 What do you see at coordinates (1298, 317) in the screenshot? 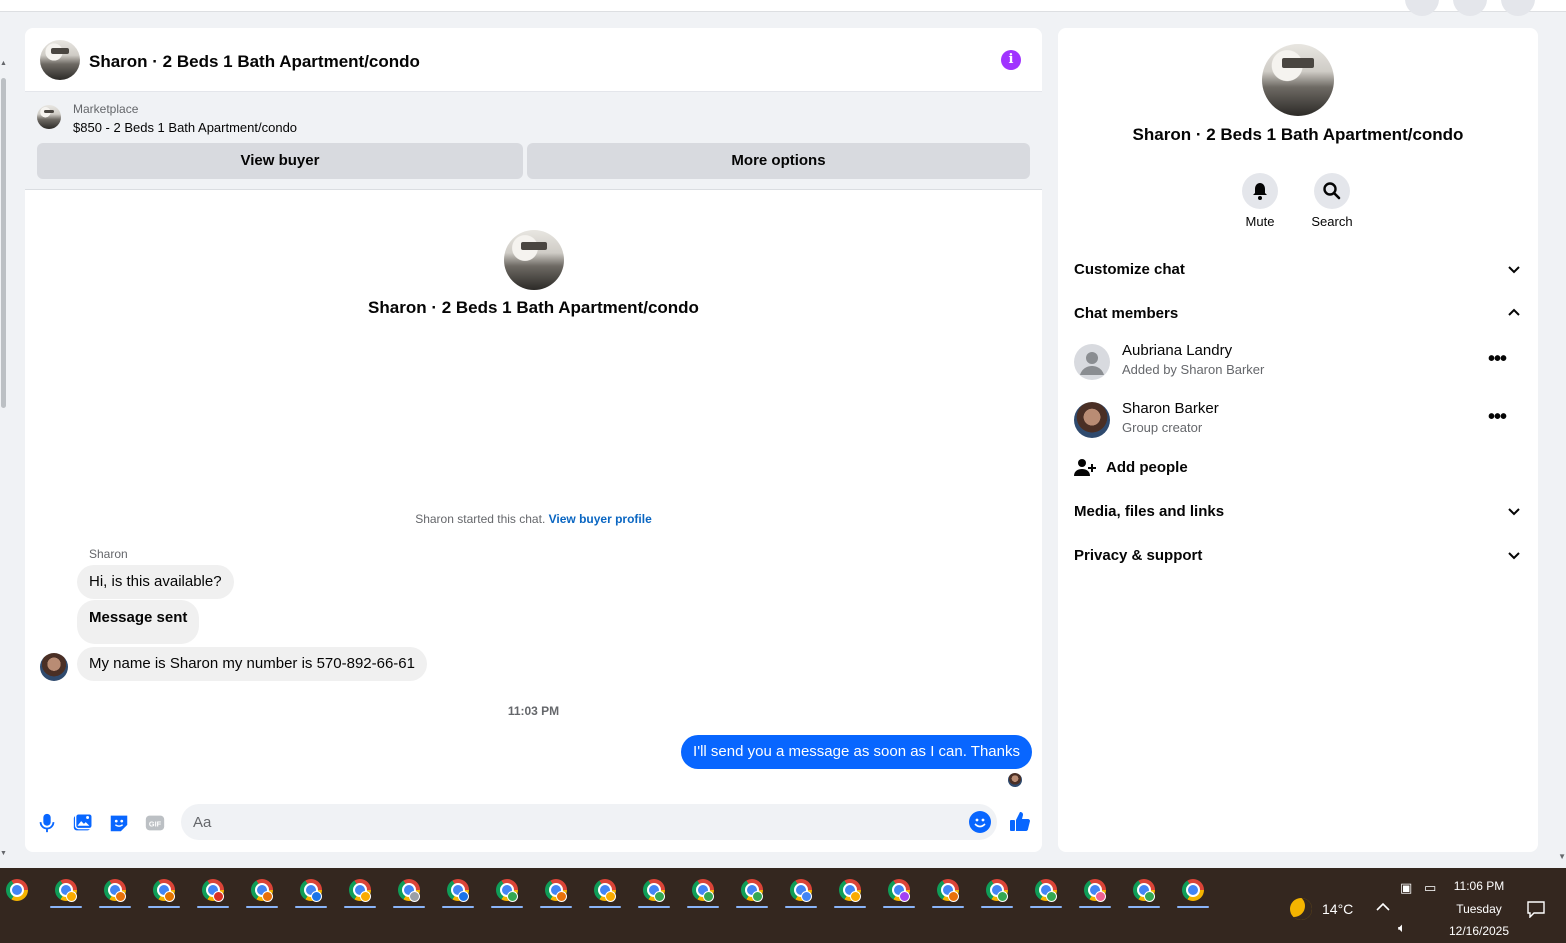
I see `chat-members-row: Chat members` at bounding box center [1298, 317].